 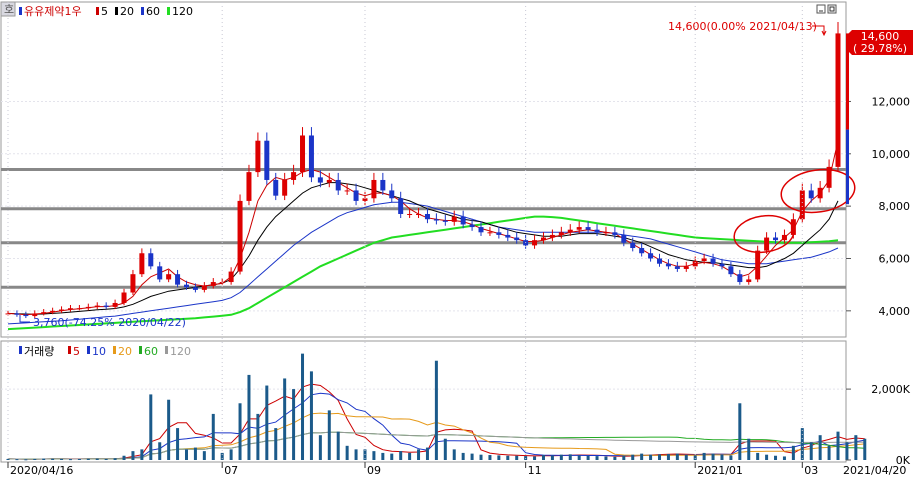 I want to click on legend-title: 유유제약1우, so click(x=53, y=11).